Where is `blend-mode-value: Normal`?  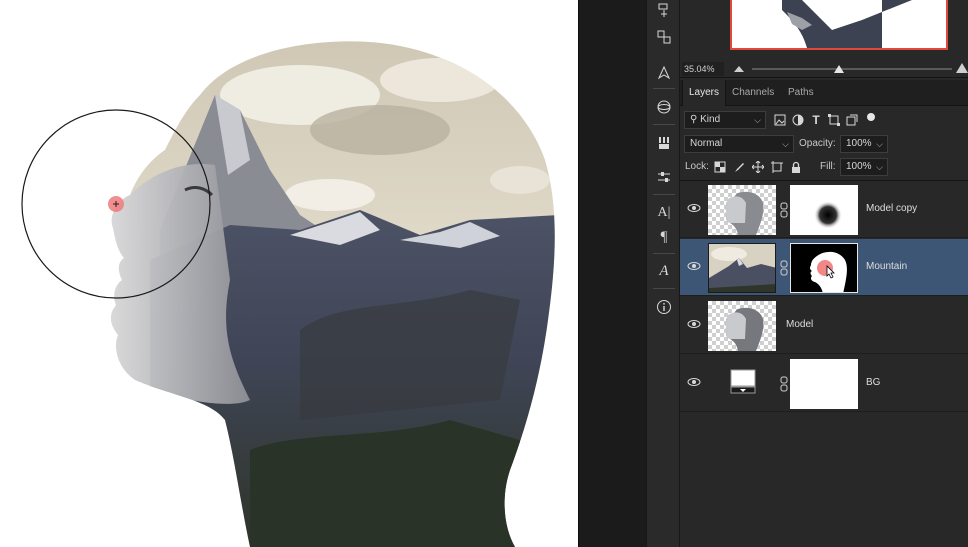
blend-mode-value: Normal is located at coordinates (706, 143).